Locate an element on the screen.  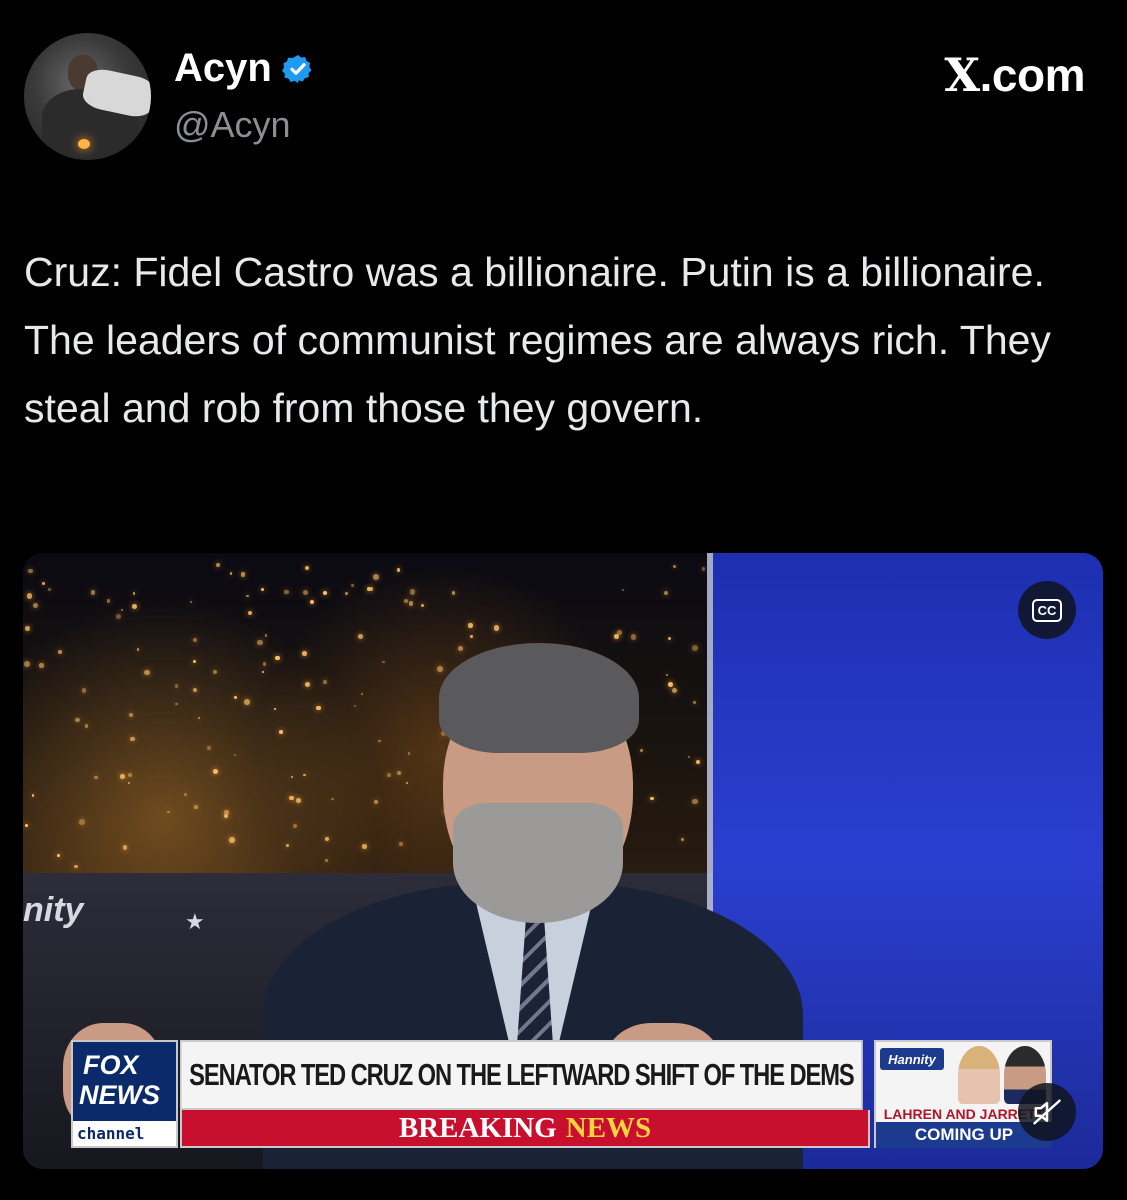
captions-button: CC is located at coordinates (1047, 610).